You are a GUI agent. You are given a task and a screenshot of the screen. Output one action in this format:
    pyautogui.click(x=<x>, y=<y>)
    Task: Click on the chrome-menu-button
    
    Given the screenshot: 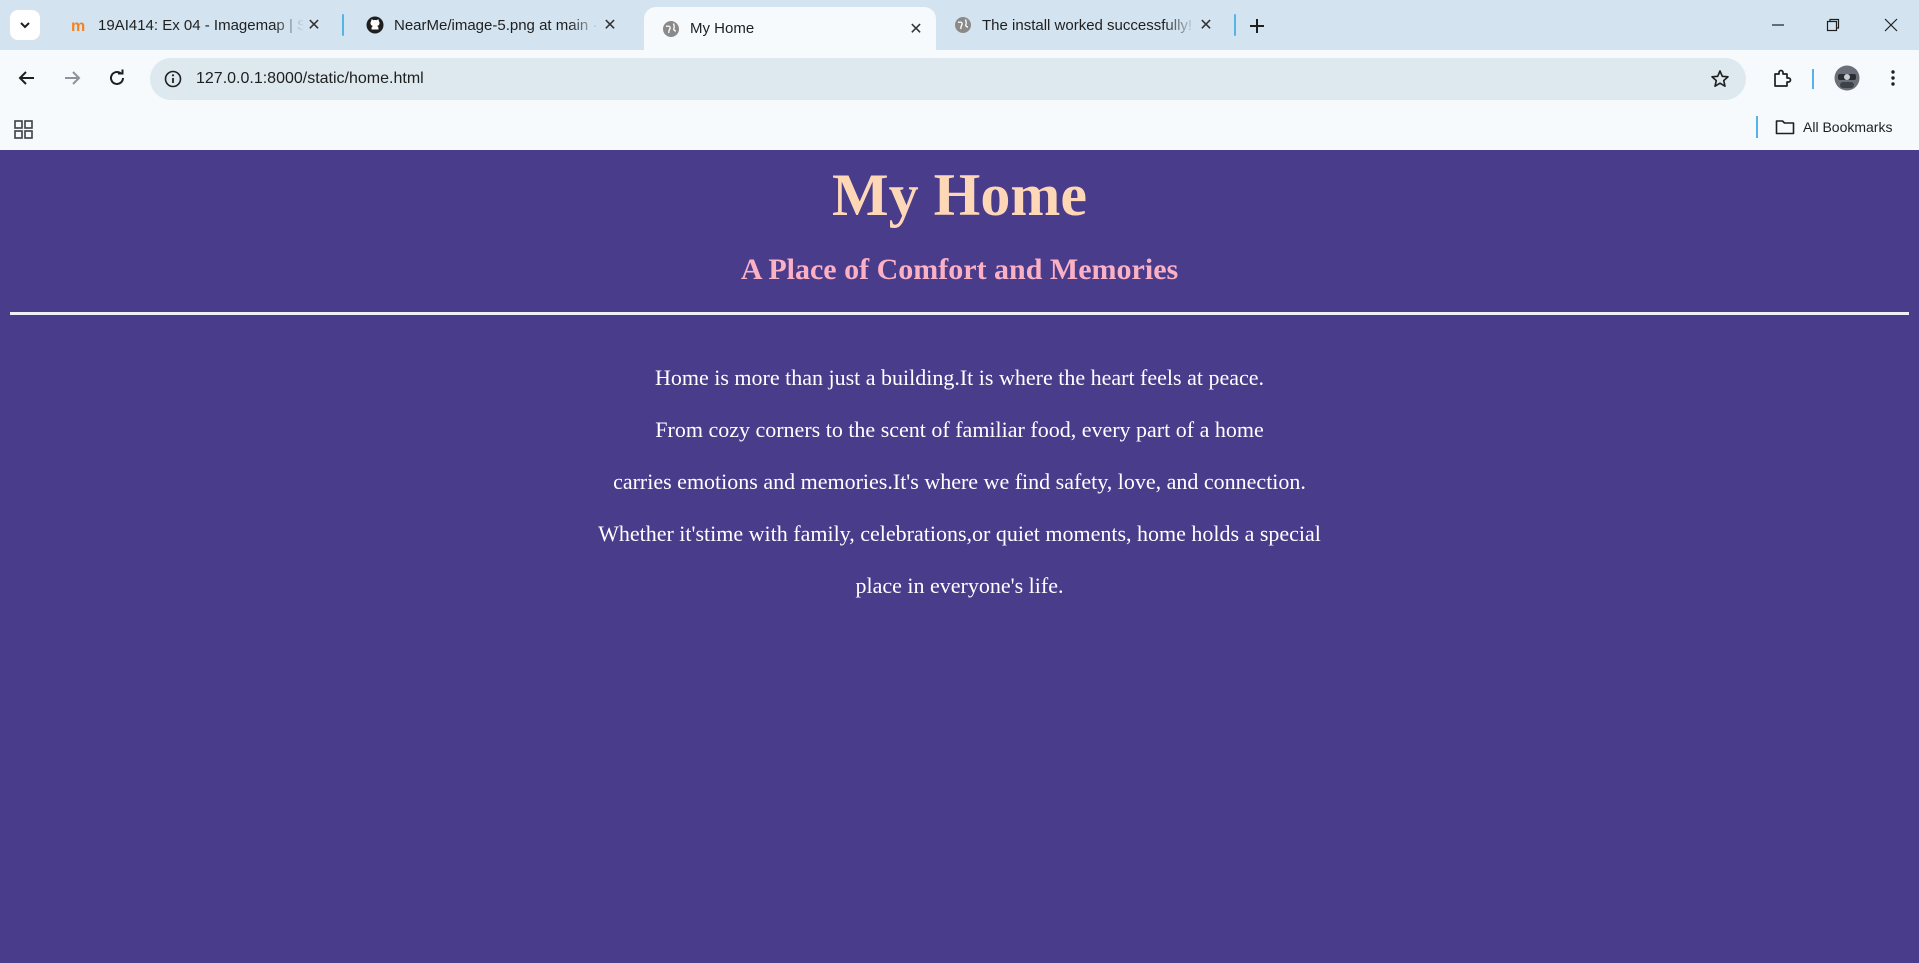 What is the action you would take?
    pyautogui.click(x=1893, y=78)
    